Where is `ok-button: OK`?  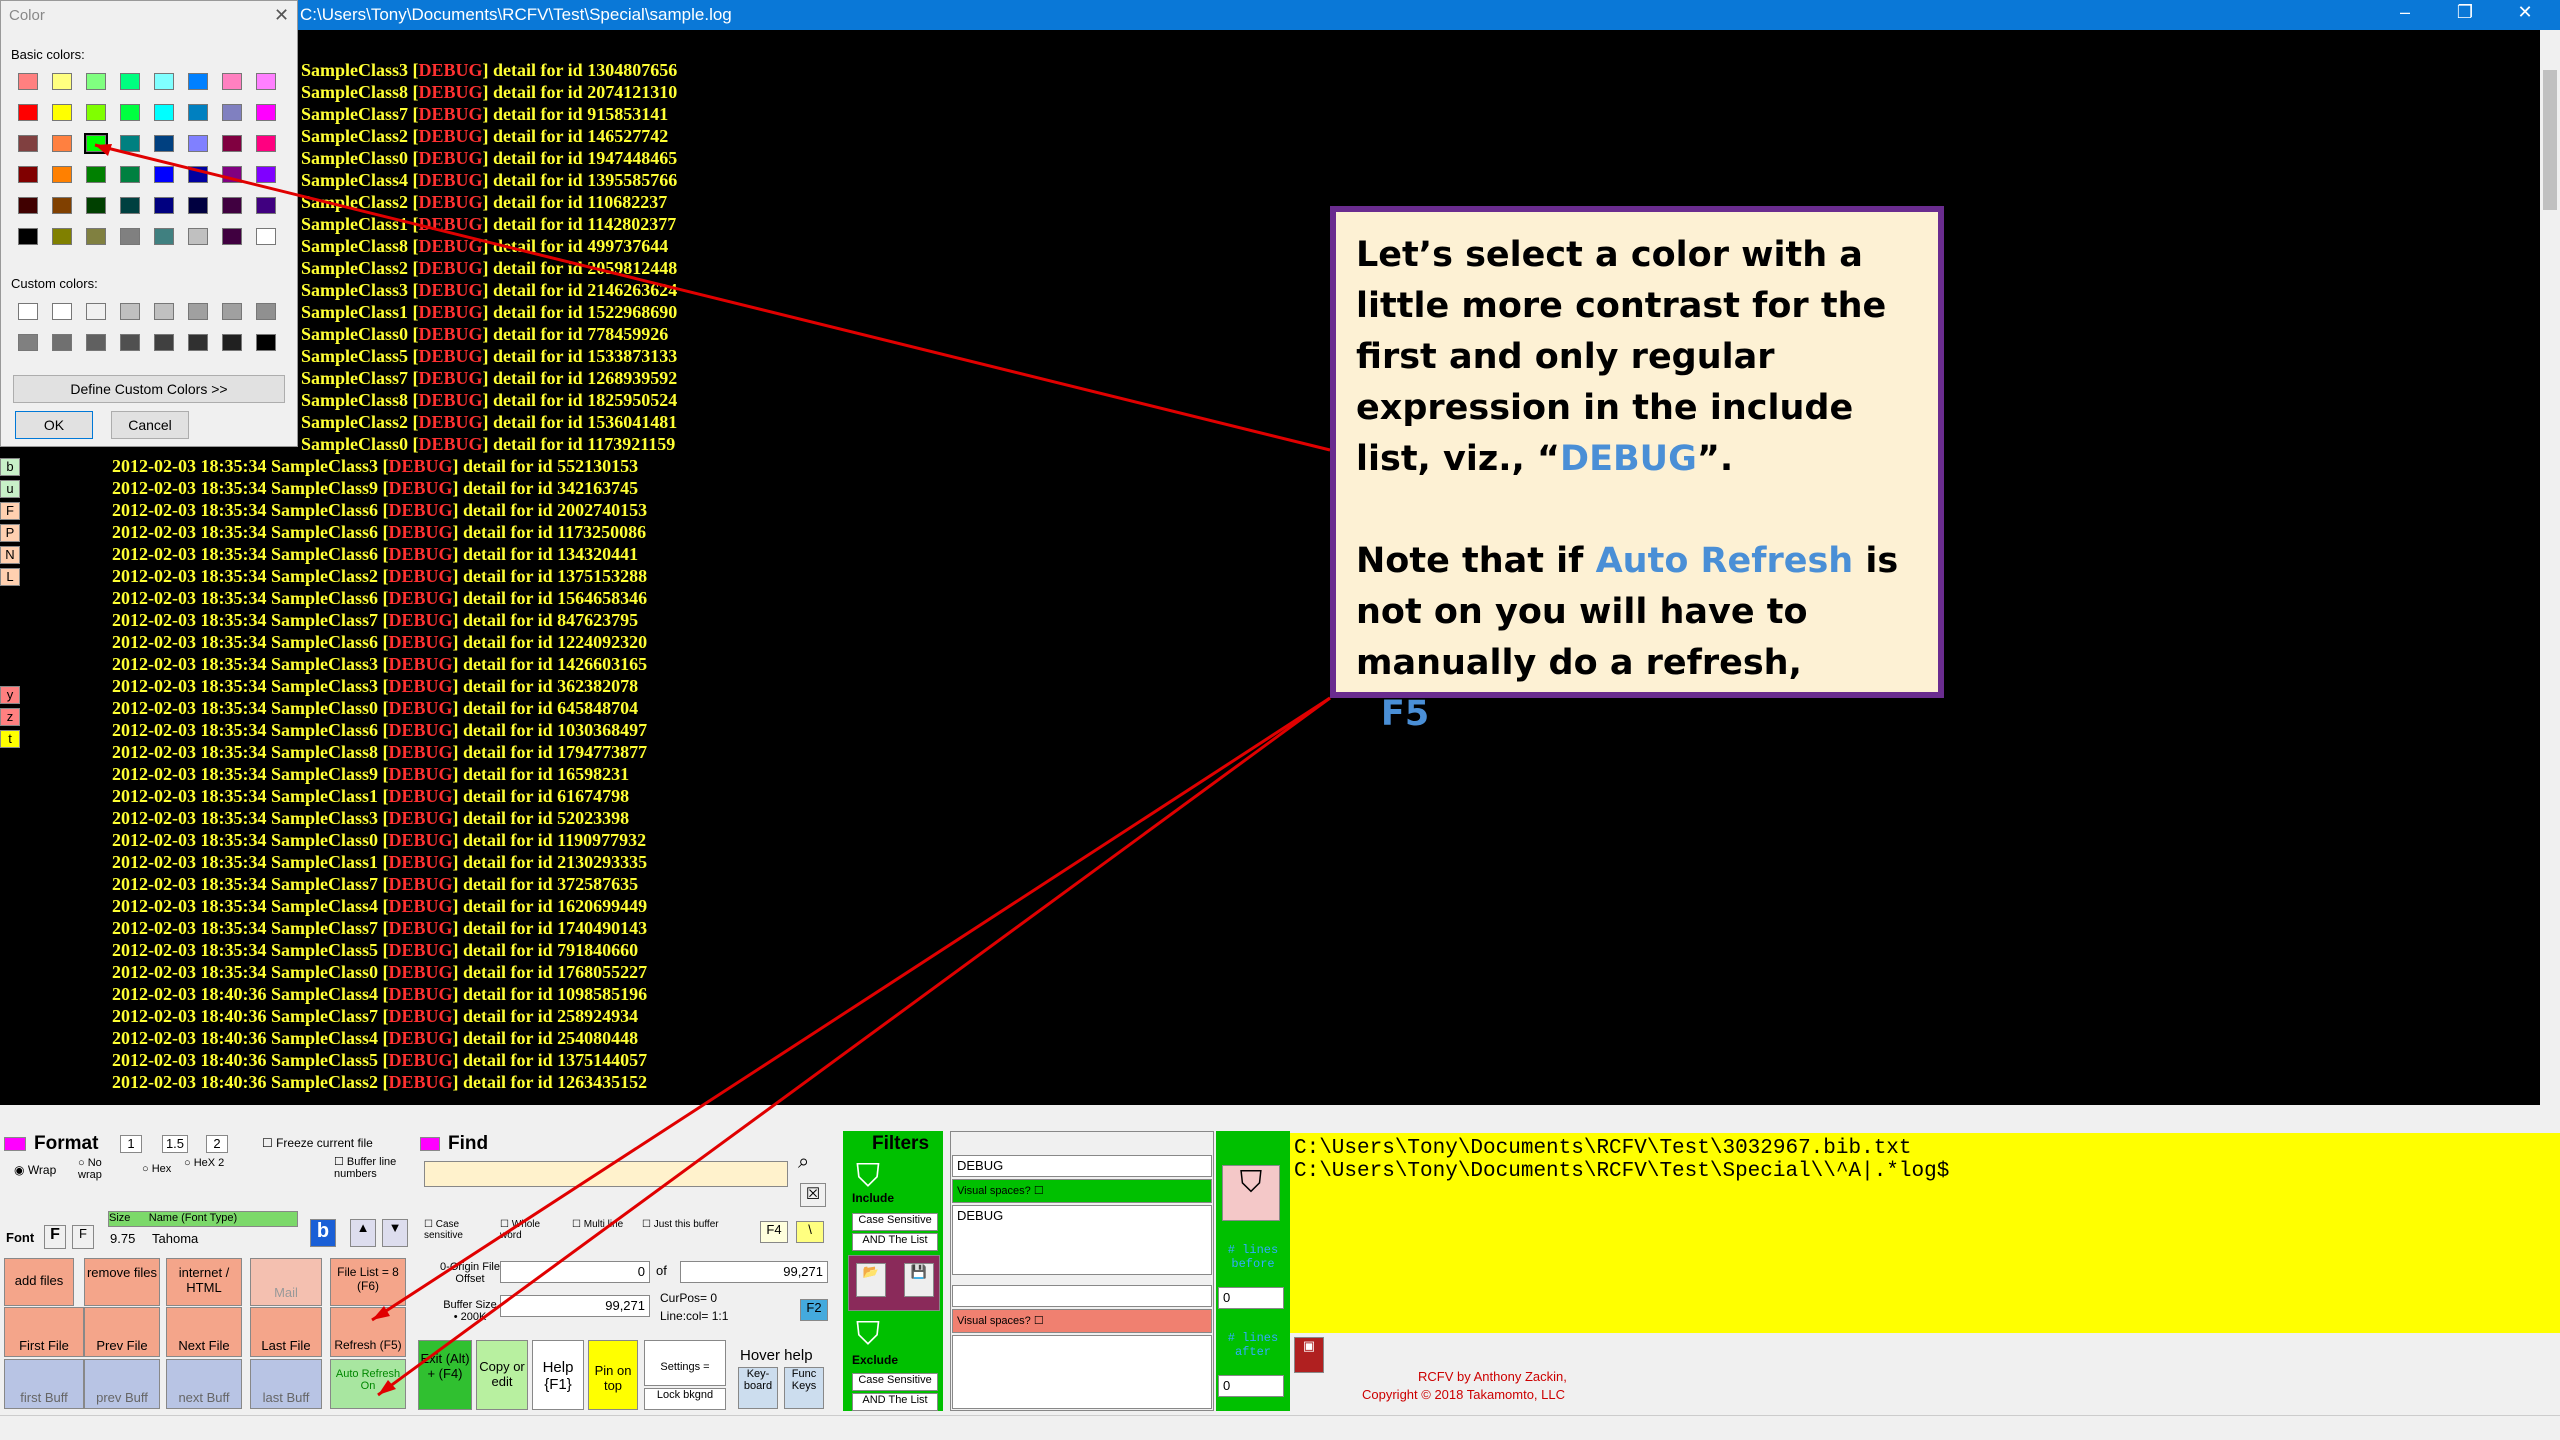
ok-button: OK is located at coordinates (54, 425).